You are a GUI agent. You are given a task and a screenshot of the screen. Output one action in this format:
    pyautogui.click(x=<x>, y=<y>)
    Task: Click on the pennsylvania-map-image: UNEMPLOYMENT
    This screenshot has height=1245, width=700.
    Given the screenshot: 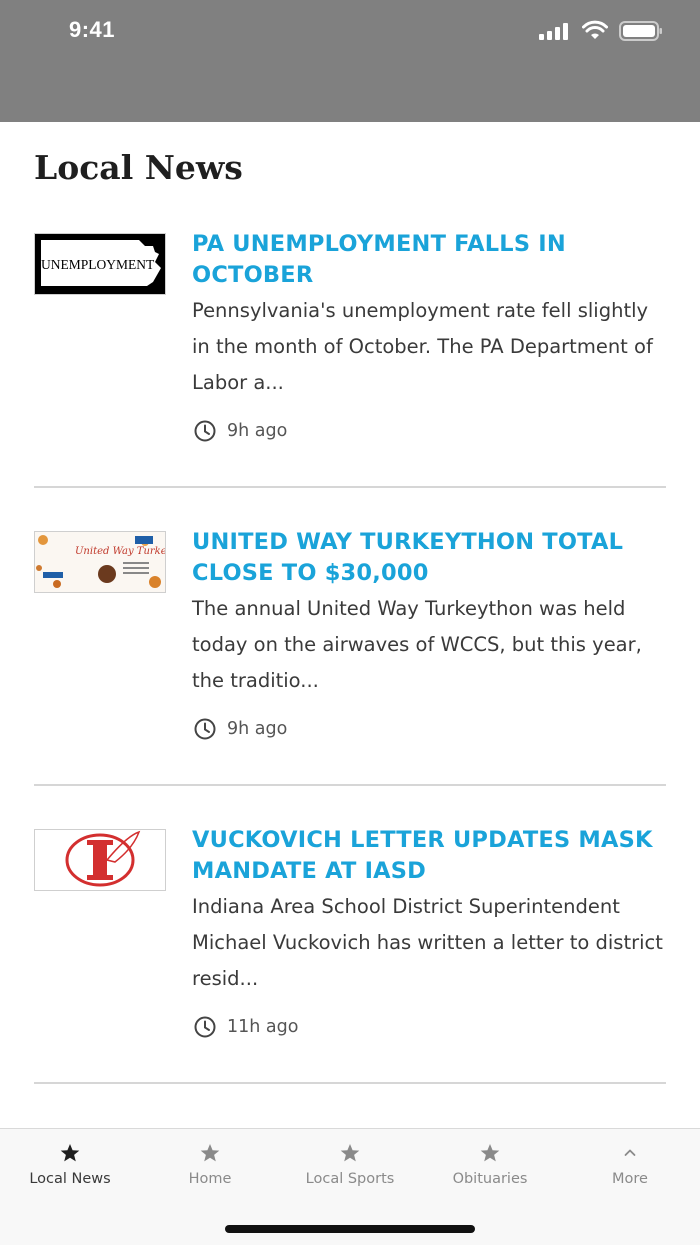 What is the action you would take?
    pyautogui.click(x=100, y=264)
    